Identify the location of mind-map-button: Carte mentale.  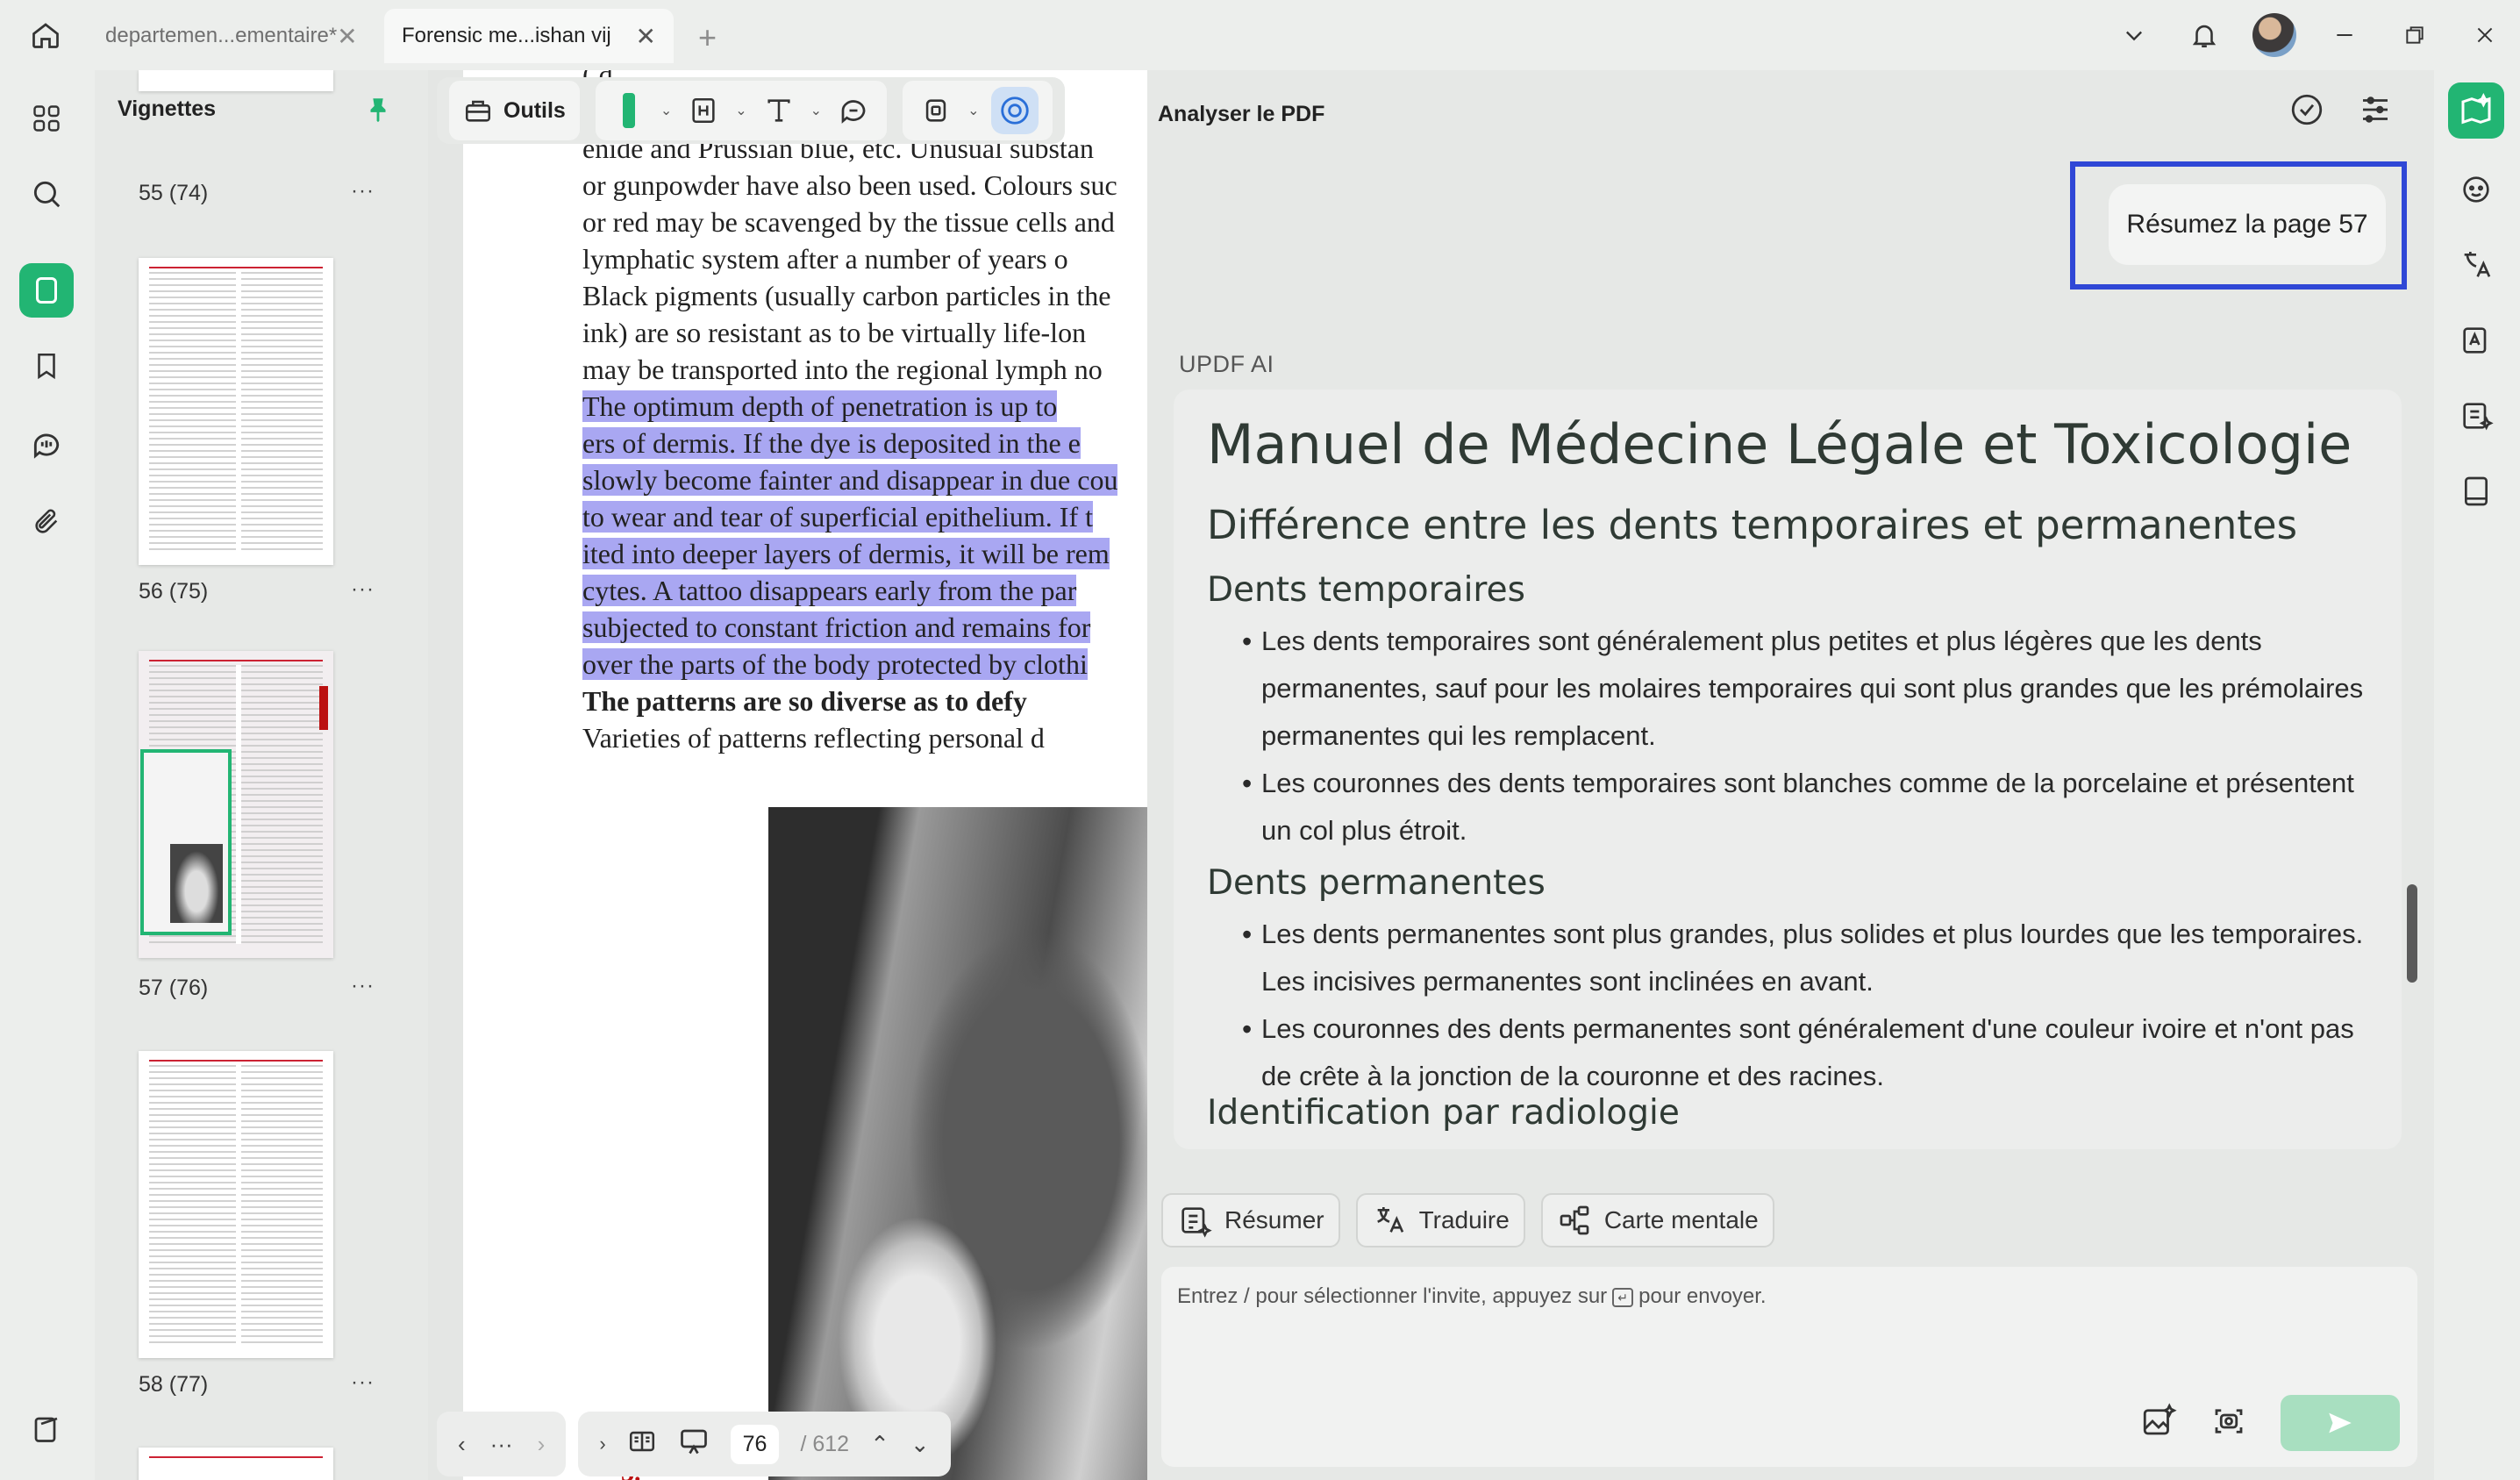
(1657, 1220).